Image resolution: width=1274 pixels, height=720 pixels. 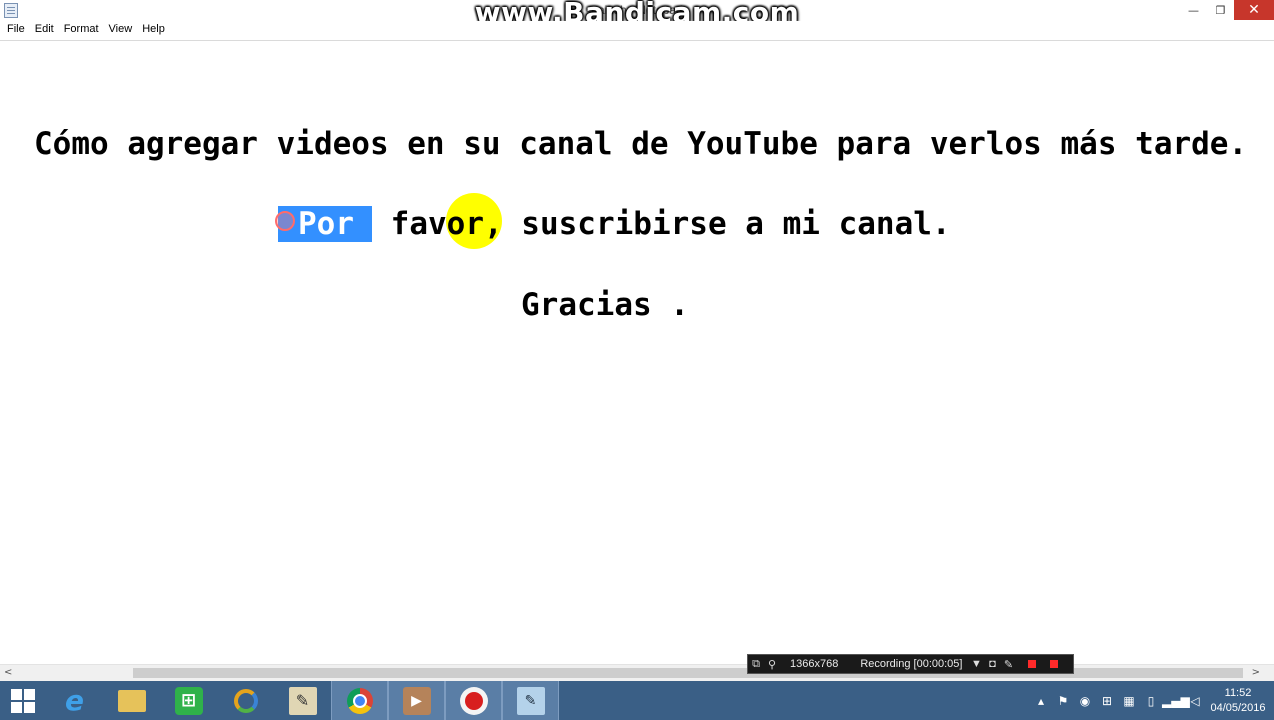 I want to click on taskbar-picasa, so click(x=245, y=700).